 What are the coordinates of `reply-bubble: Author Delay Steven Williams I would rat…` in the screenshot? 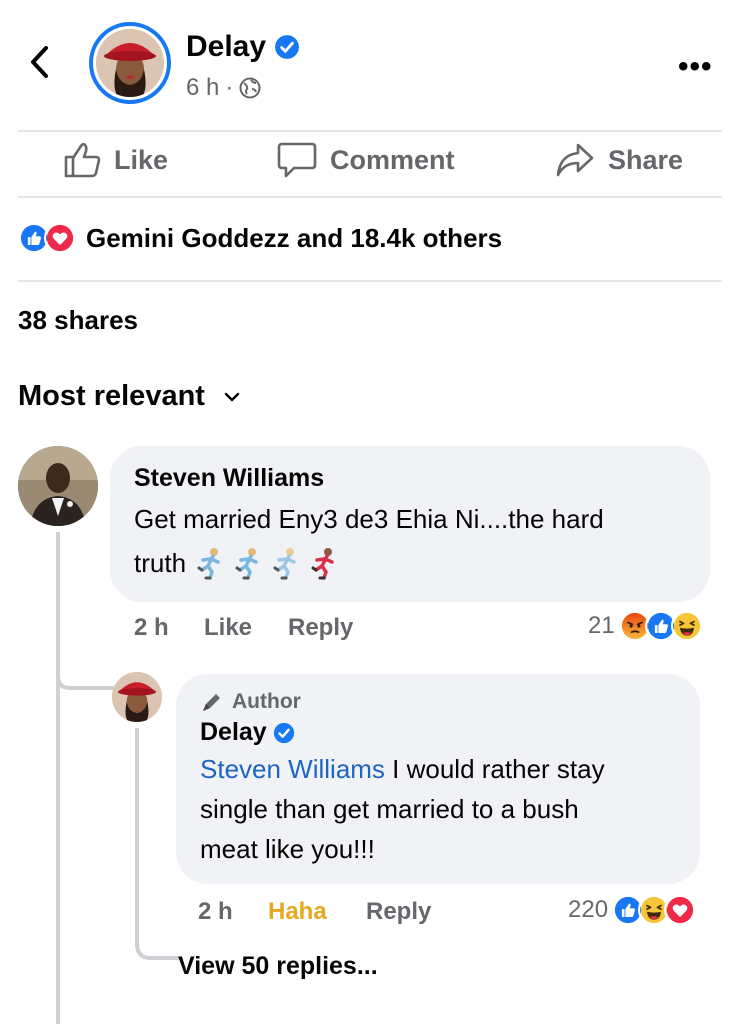 It's located at (438, 779).